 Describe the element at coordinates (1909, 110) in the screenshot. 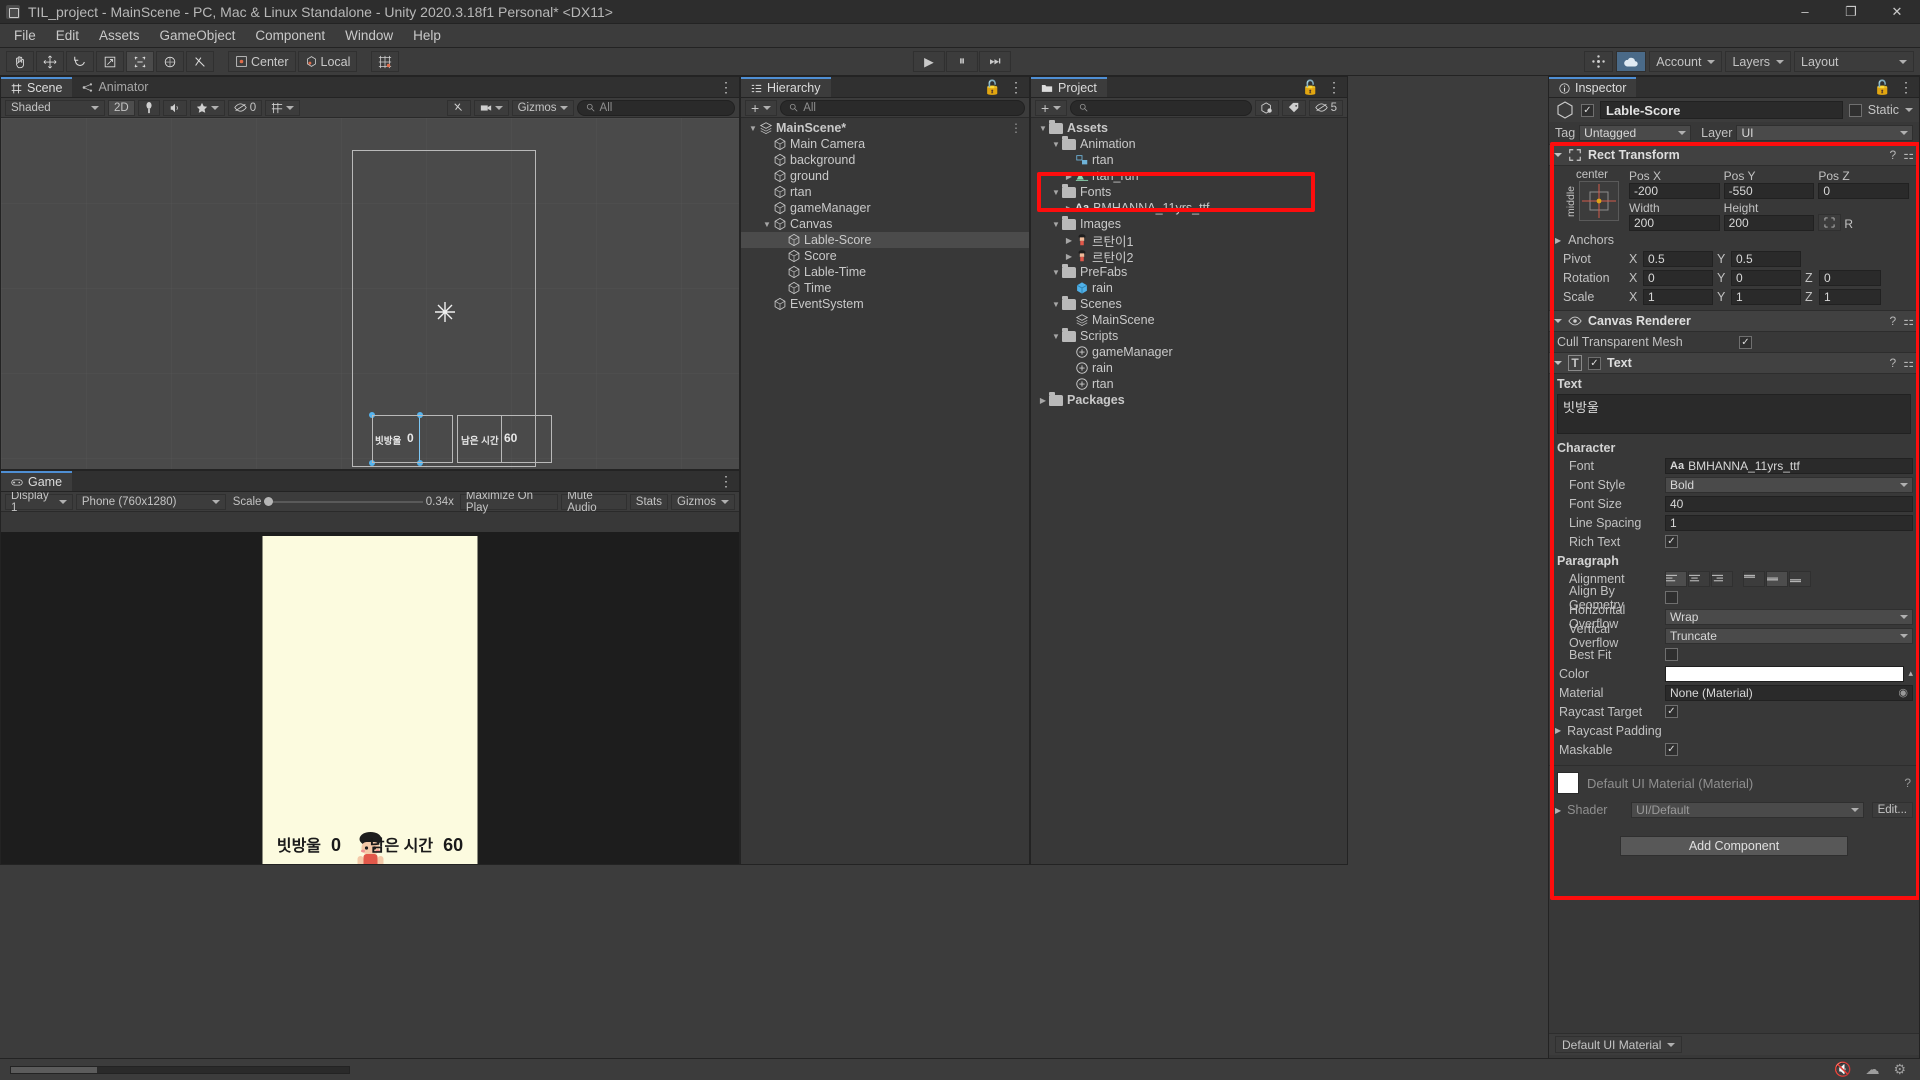

I see `static-dropdown-caret` at that location.